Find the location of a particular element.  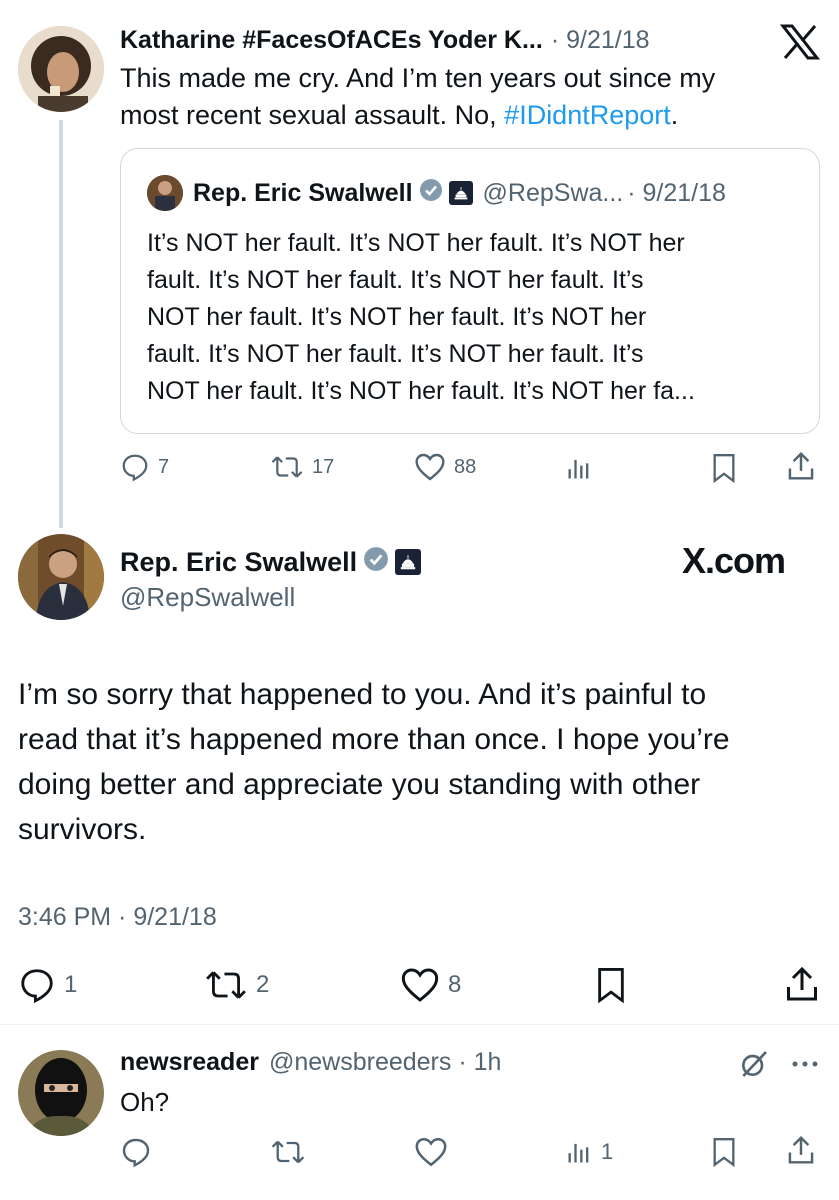

retweet-count: 2 is located at coordinates (263, 984).